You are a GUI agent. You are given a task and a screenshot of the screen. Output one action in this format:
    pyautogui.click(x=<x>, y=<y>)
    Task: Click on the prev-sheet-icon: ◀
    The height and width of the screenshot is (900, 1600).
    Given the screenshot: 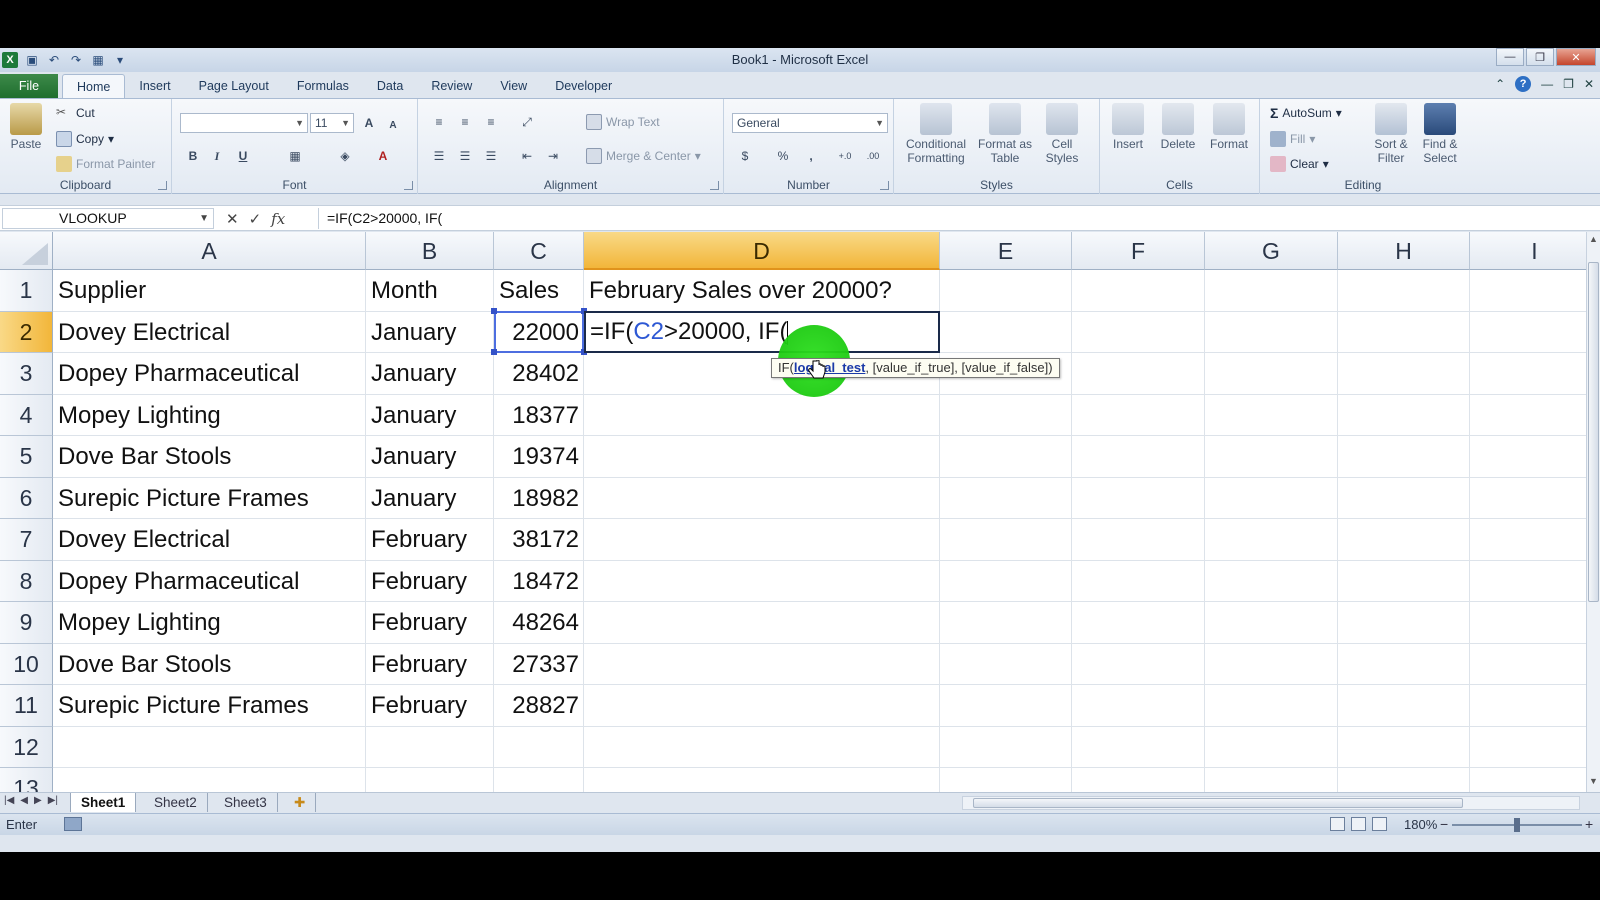 What is the action you would take?
    pyautogui.click(x=24, y=800)
    